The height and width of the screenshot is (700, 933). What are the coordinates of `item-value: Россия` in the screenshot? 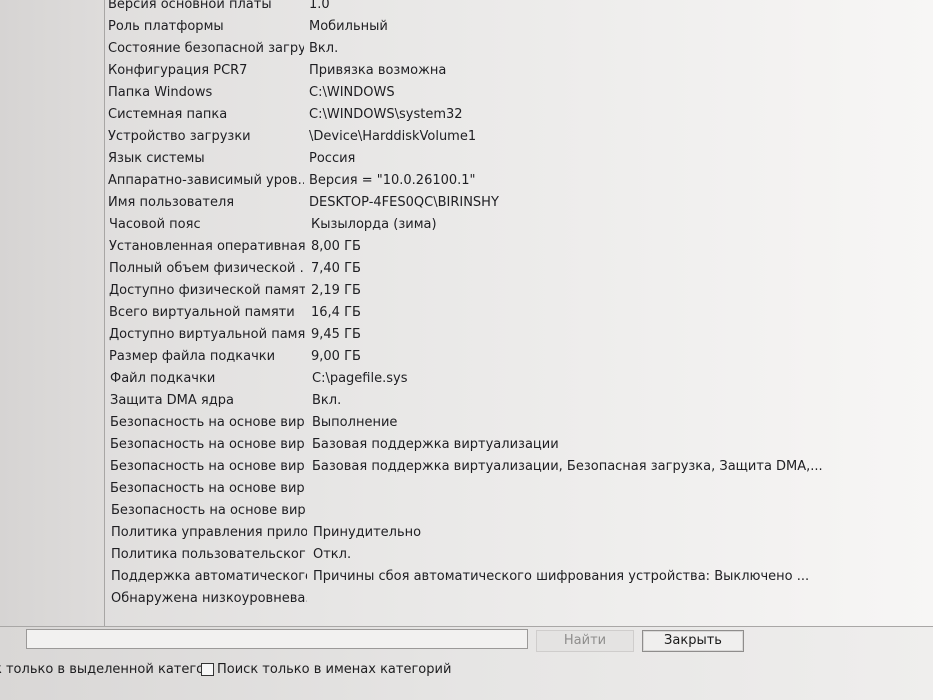 It's located at (332, 158).